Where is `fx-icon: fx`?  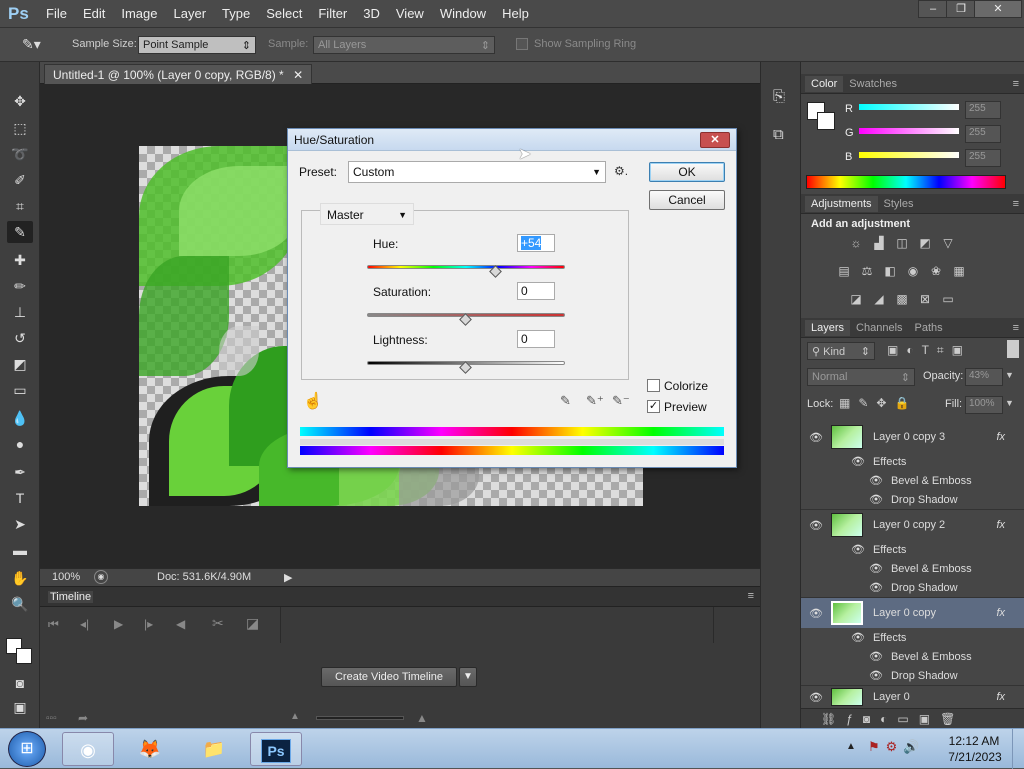 fx-icon: fx is located at coordinates (1000, 437).